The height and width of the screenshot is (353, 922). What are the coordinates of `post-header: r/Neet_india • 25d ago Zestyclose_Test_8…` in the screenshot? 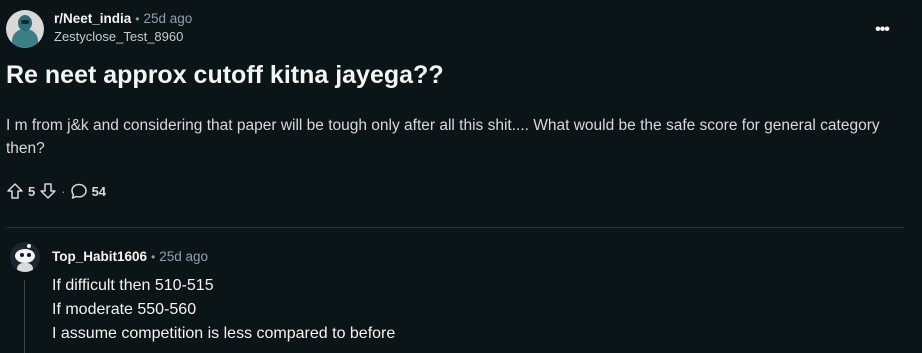 It's located at (99, 29).